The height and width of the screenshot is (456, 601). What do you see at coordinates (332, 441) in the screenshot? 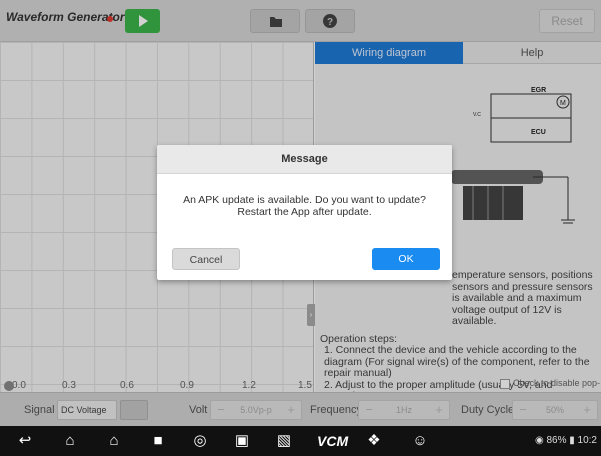
I see `vcm-icon: VCM` at bounding box center [332, 441].